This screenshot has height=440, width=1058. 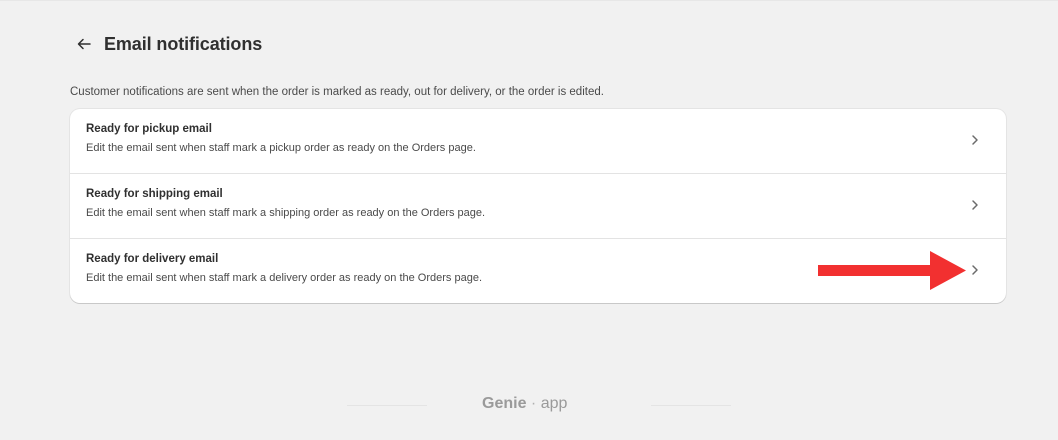 I want to click on footer: Genie · app, so click(x=529, y=406).